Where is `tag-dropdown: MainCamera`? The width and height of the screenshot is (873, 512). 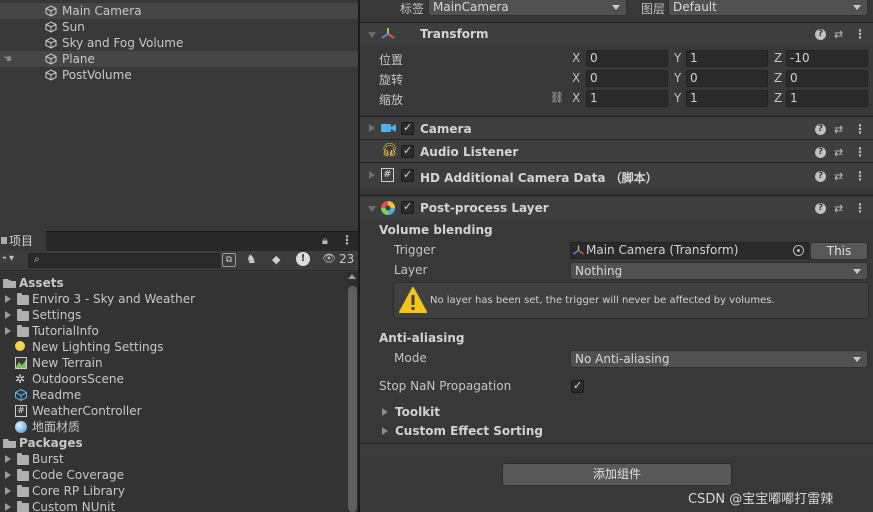 tag-dropdown: MainCamera is located at coordinates (527, 8).